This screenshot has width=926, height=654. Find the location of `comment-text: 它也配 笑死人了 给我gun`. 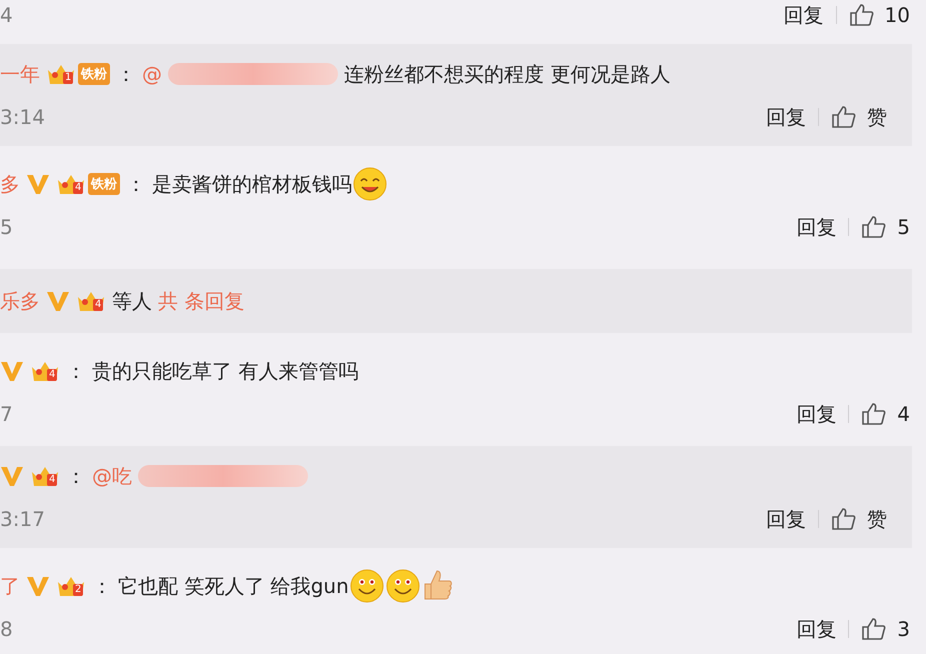

comment-text: 它也配 笑死人了 给我gun is located at coordinates (233, 586).